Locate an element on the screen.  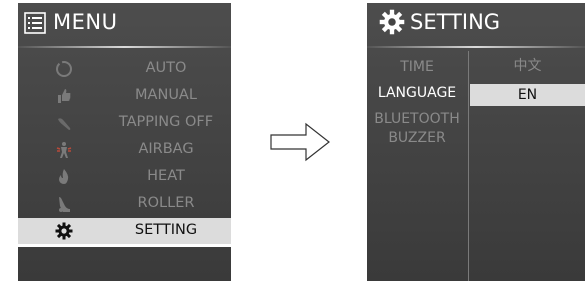
menu-item-label: MANUAL is located at coordinates (166, 95).